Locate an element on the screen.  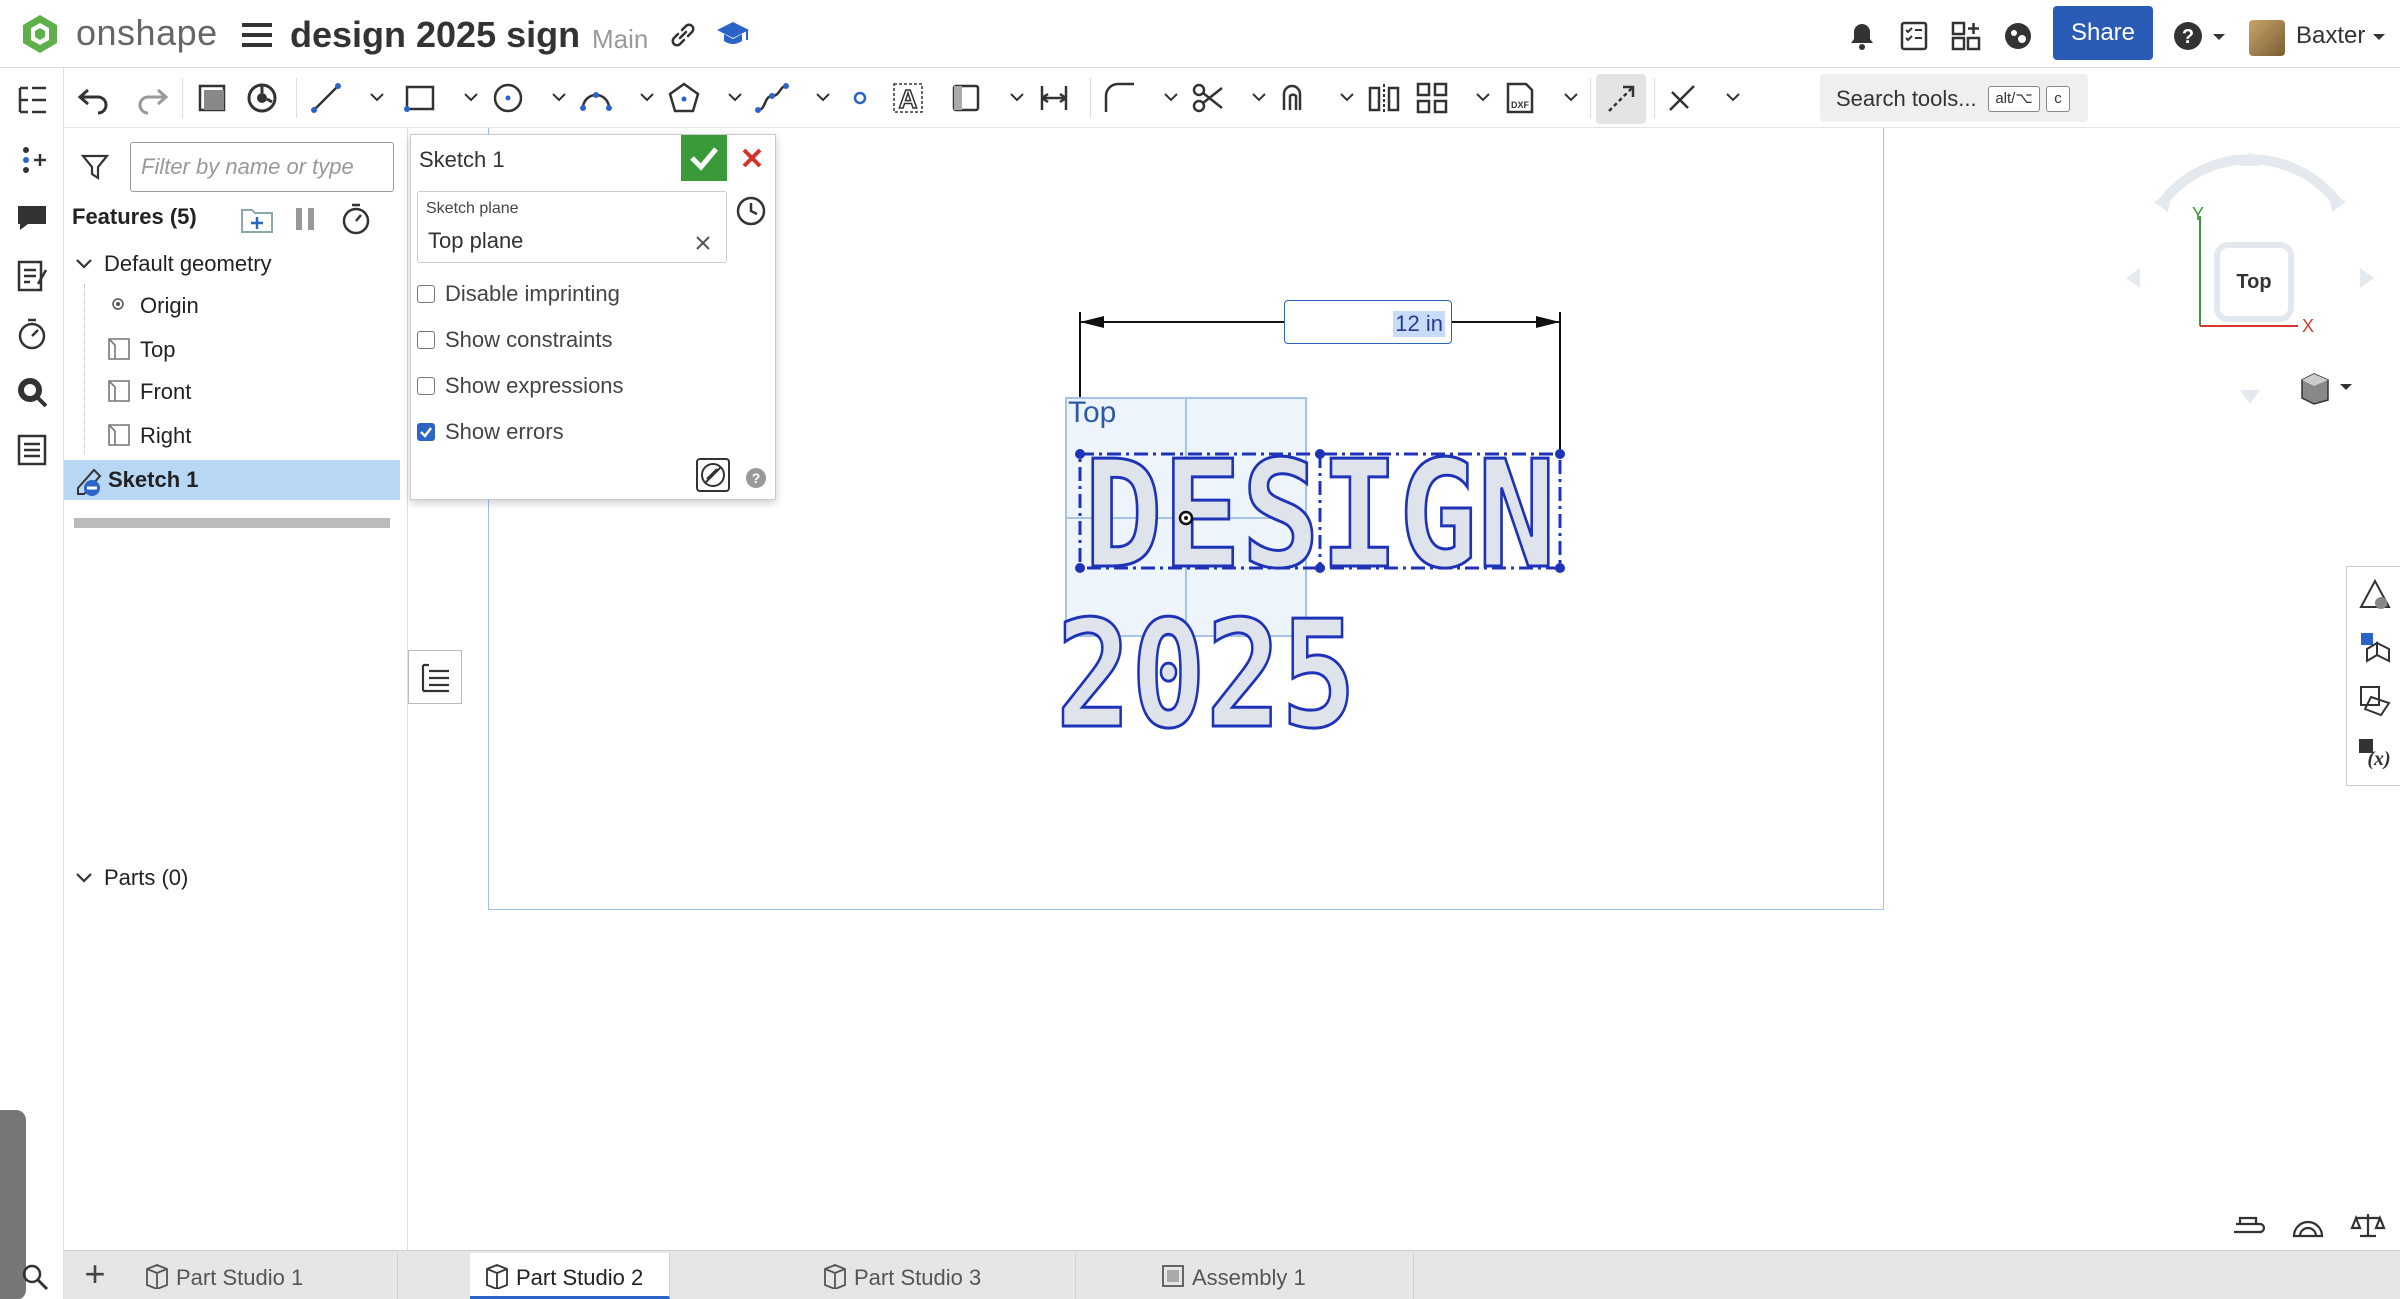
show-expressions-checkbox is located at coordinates (426, 386).